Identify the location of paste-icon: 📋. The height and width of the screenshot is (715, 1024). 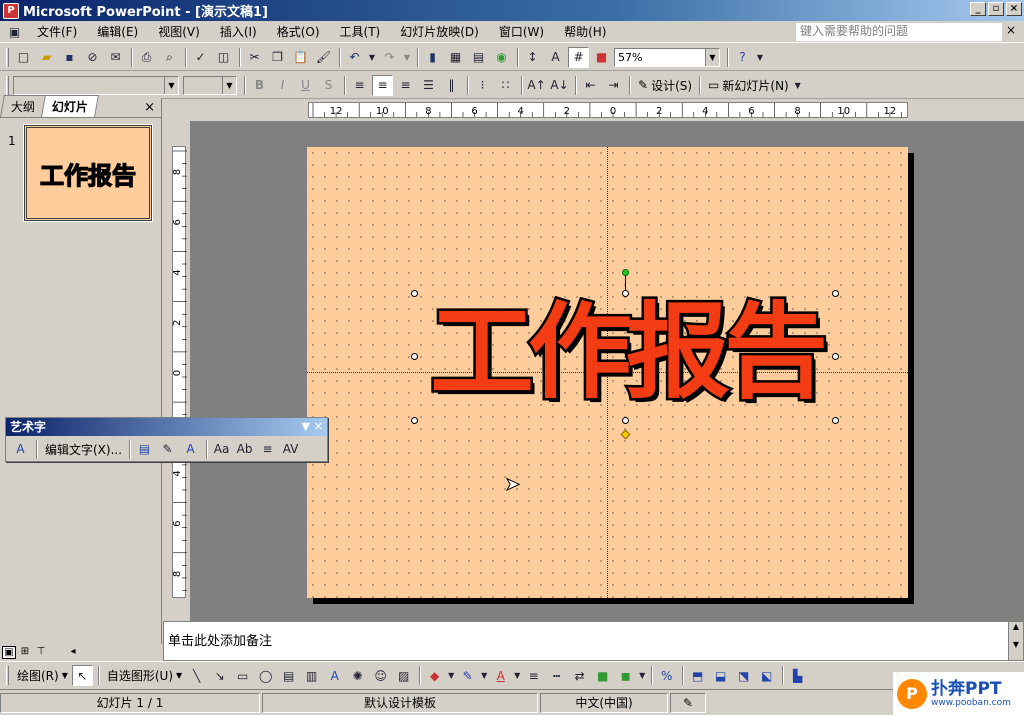
(300, 57).